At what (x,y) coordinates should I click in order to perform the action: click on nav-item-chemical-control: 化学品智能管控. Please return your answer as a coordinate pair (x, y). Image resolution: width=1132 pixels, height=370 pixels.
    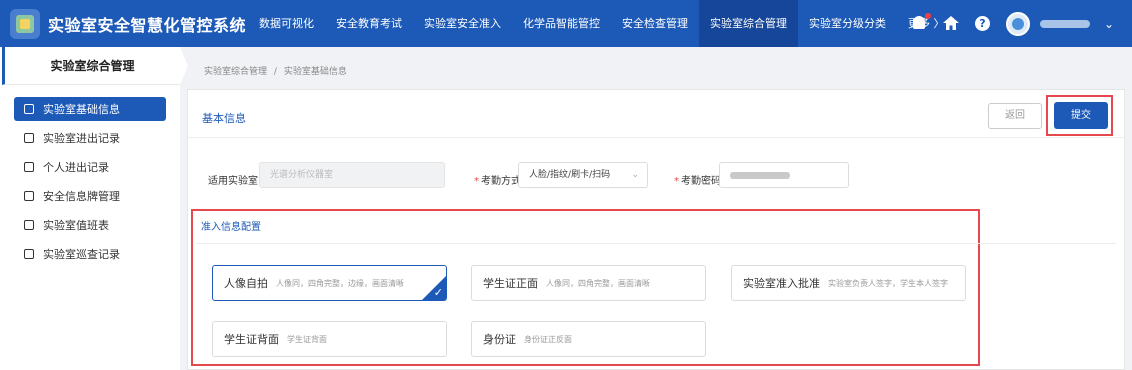
    Looking at the image, I should click on (561, 23).